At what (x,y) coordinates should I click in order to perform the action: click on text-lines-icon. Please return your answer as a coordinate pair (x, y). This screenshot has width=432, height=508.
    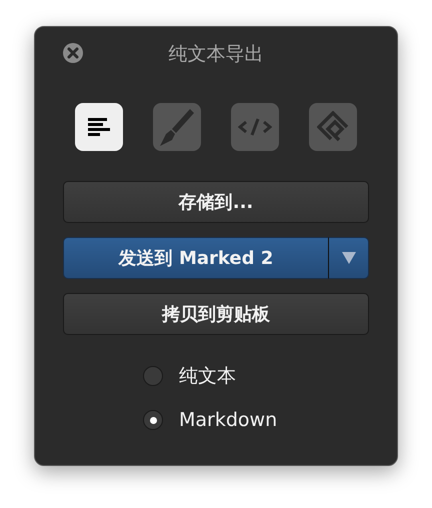
    Looking at the image, I should click on (99, 127).